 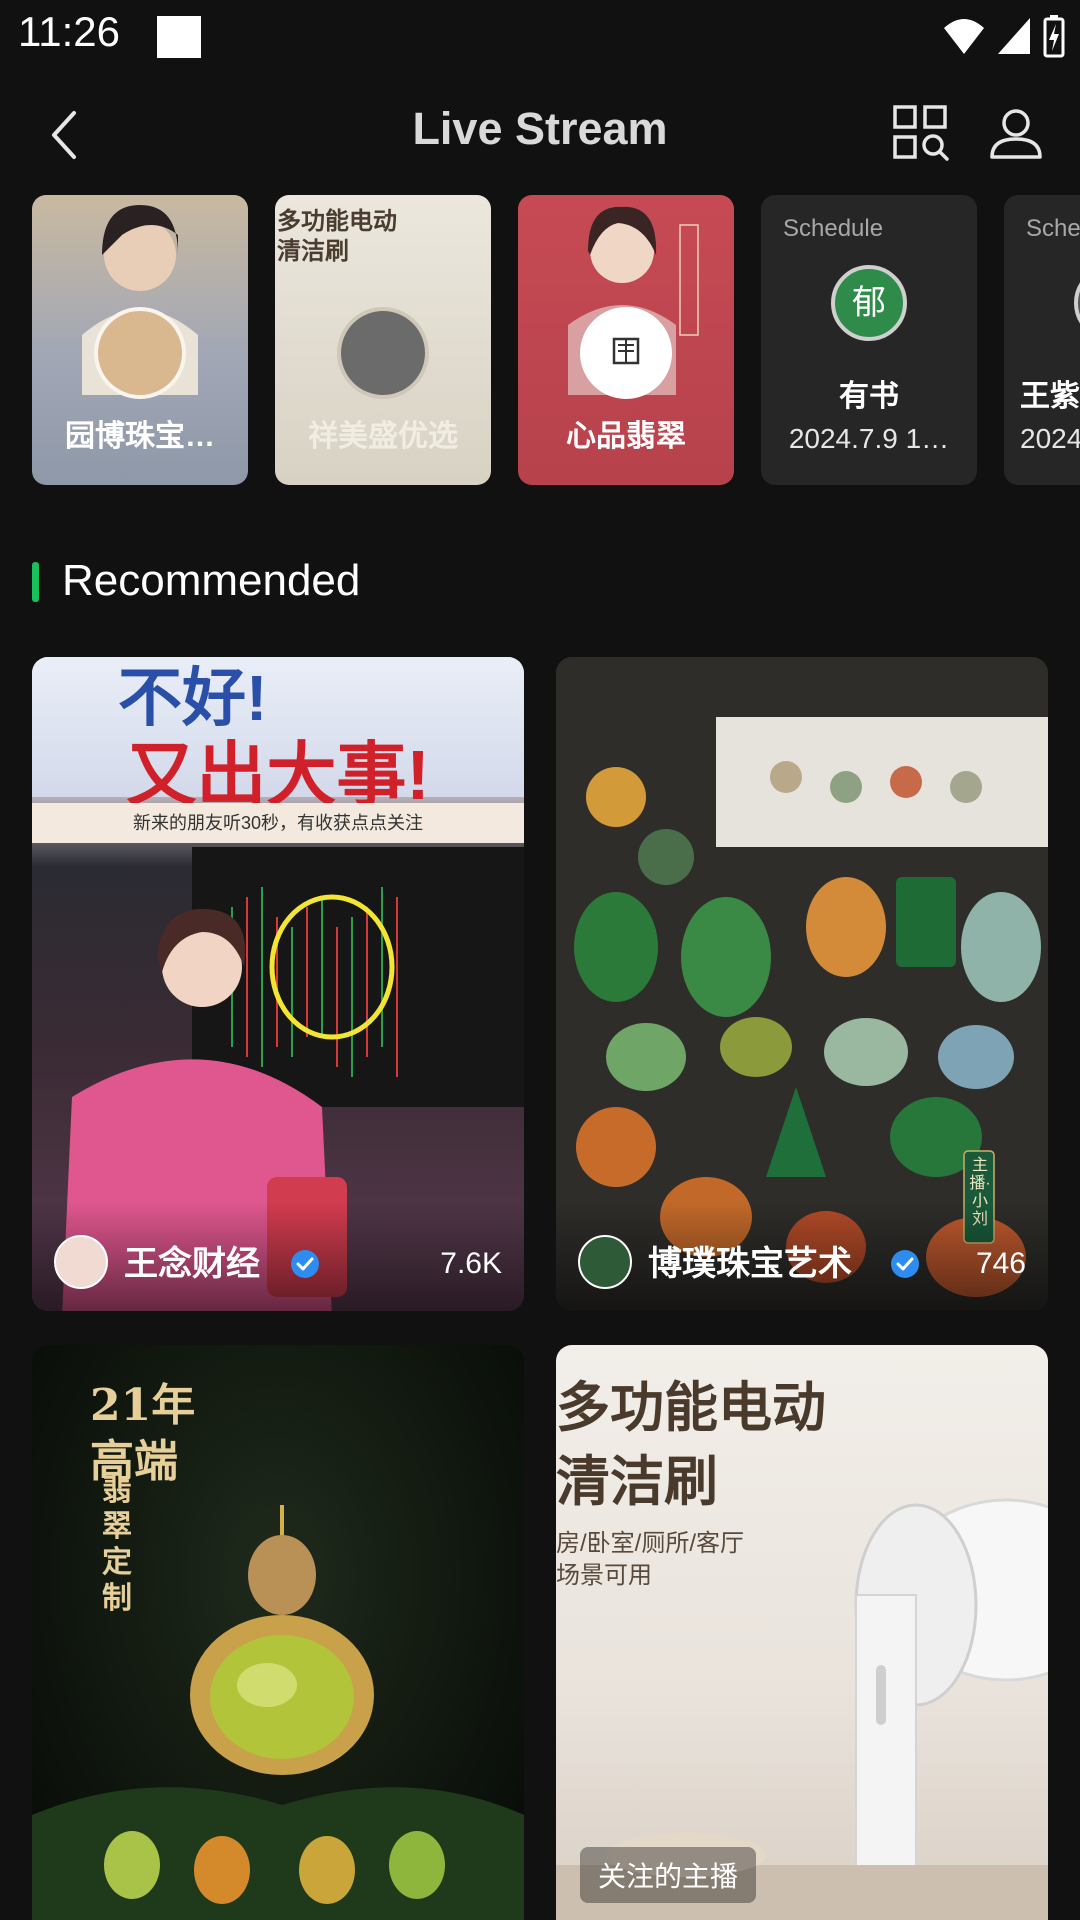 What do you see at coordinates (1050, 396) in the screenshot?
I see `schedule-host-name: 王紫` at bounding box center [1050, 396].